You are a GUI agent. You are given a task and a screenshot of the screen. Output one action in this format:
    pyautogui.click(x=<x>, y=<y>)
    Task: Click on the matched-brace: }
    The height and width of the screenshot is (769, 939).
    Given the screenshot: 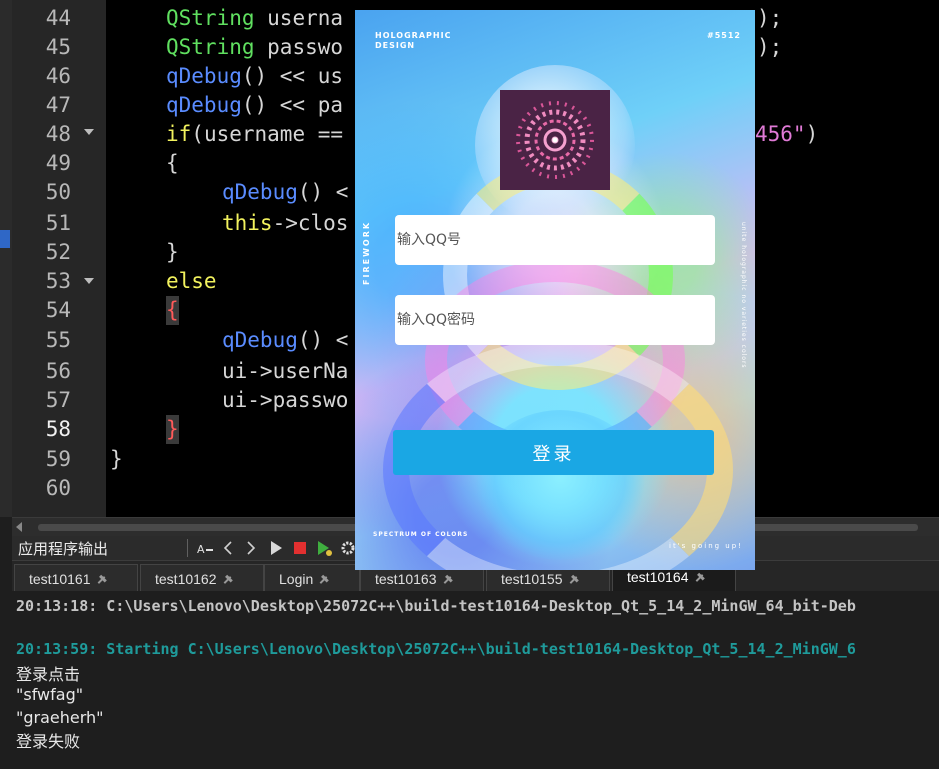 What is the action you would take?
    pyautogui.click(x=172, y=429)
    